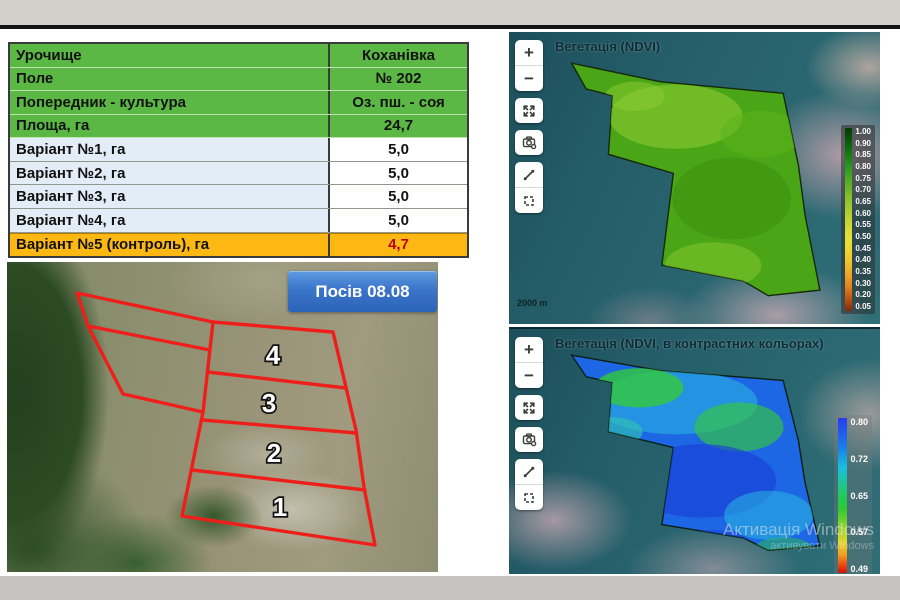 The width and height of the screenshot is (900, 600). I want to click on legend-value: 0.85, so click(863, 155).